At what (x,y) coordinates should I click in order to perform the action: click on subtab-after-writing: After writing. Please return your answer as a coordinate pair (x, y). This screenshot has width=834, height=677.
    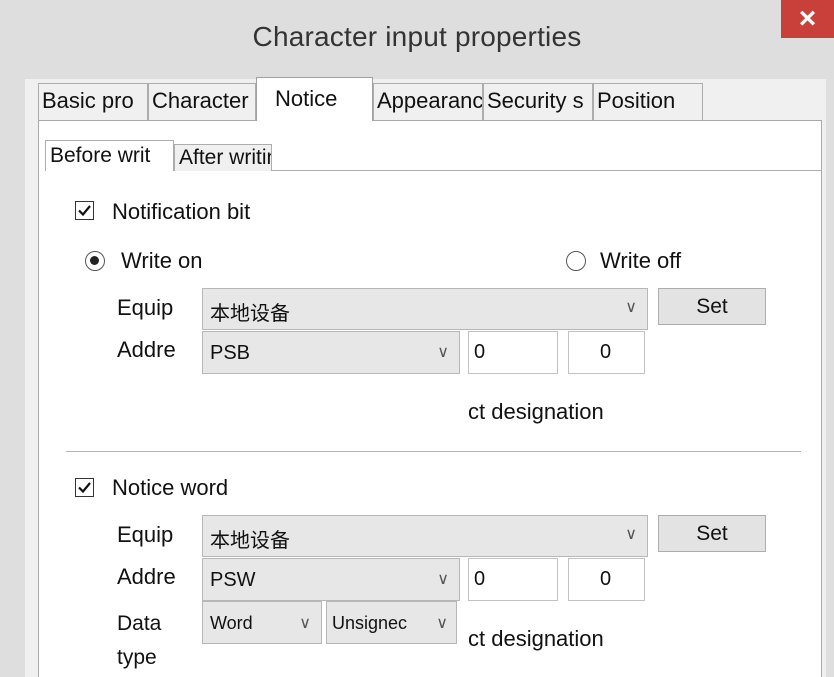
    Looking at the image, I should click on (223, 157).